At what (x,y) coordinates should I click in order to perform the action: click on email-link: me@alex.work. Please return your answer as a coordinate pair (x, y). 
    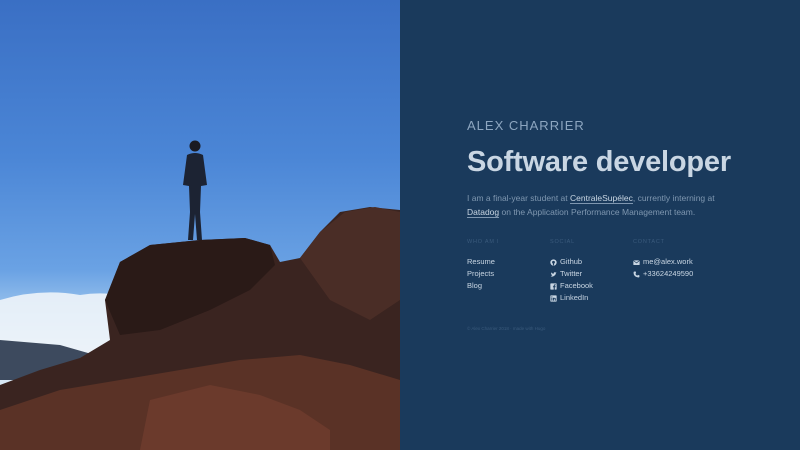
    Looking at the image, I should click on (674, 262).